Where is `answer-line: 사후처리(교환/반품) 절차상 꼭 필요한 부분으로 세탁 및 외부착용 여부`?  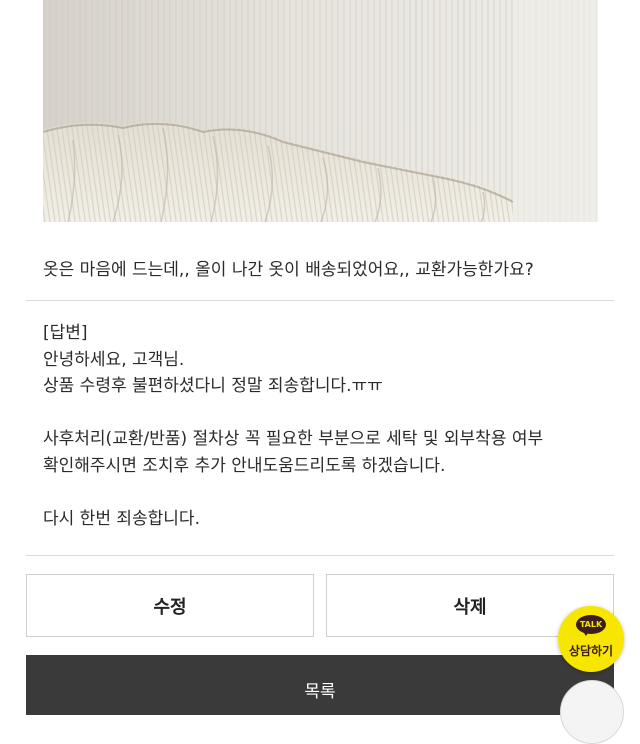
answer-line: 사후처리(교환/반품) 절차상 꼭 필요한 부분으로 세탁 및 외부착용 여부 is located at coordinates (293, 439).